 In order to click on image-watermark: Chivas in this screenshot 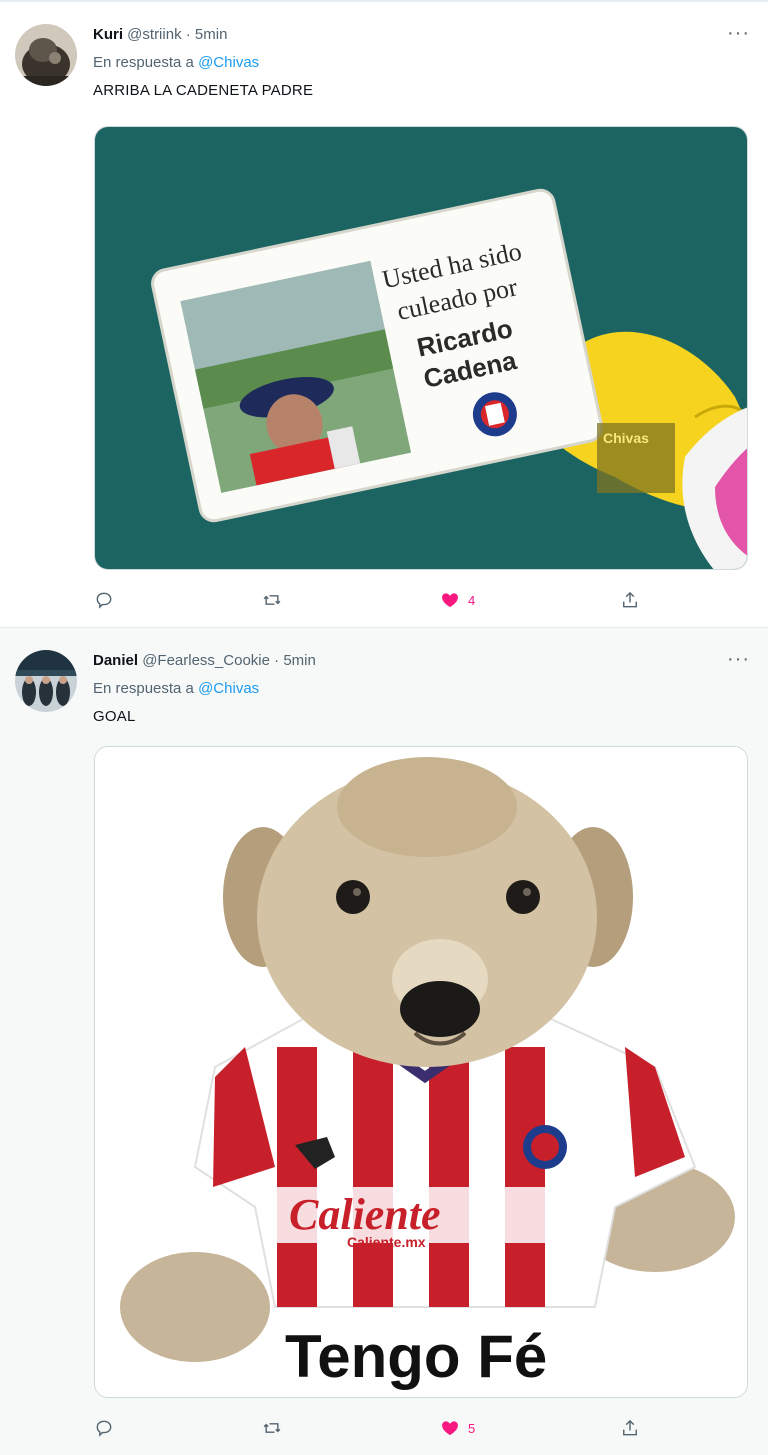, I will do `click(626, 438)`.